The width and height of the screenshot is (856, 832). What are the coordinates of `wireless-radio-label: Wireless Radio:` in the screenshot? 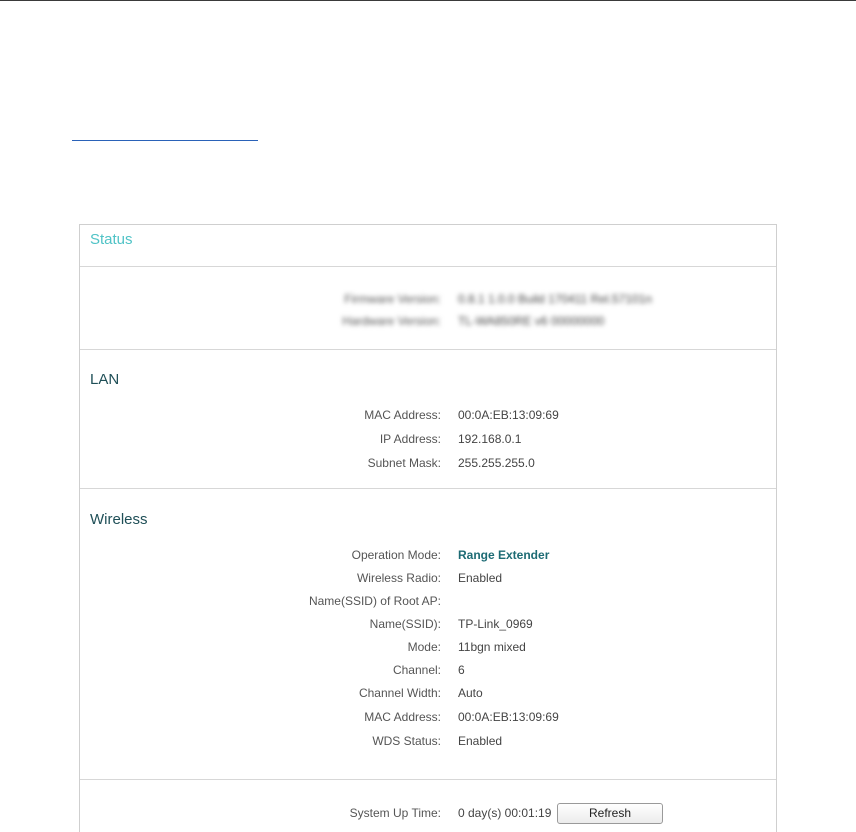 It's located at (398, 578).